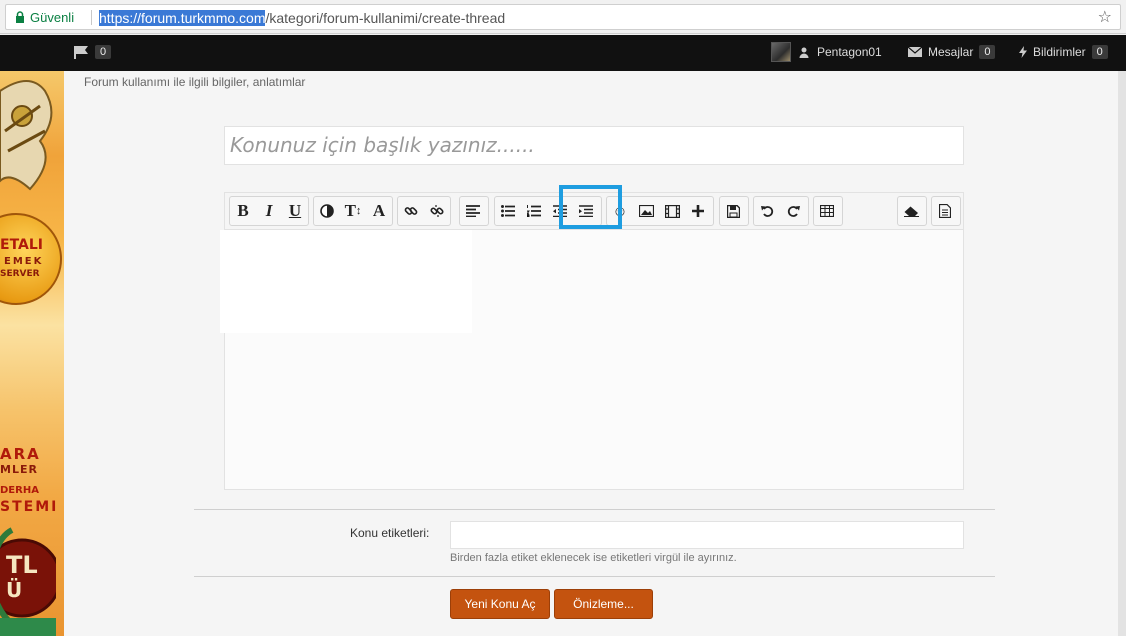  I want to click on link-button, so click(411, 211).